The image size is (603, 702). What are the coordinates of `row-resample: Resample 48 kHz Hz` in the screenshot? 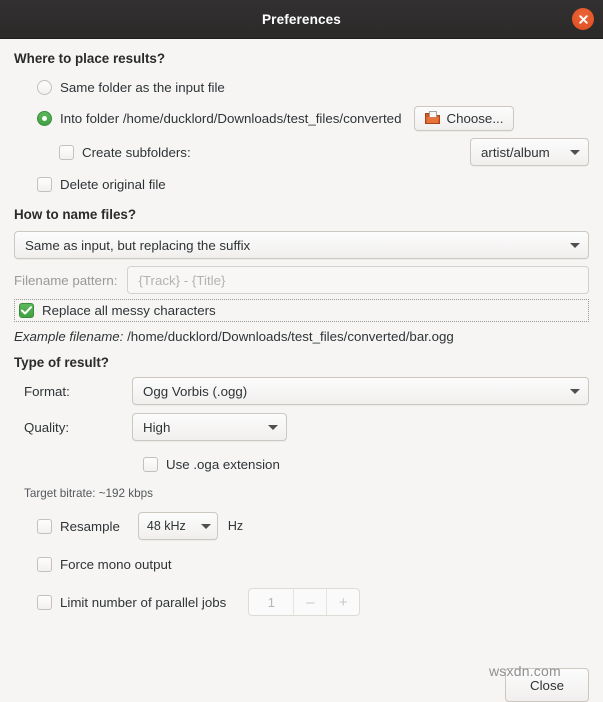 It's located at (313, 526).